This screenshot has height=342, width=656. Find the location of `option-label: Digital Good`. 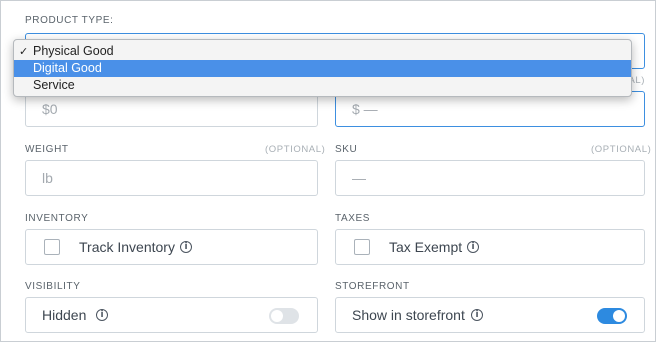

option-label: Digital Good is located at coordinates (67, 68).